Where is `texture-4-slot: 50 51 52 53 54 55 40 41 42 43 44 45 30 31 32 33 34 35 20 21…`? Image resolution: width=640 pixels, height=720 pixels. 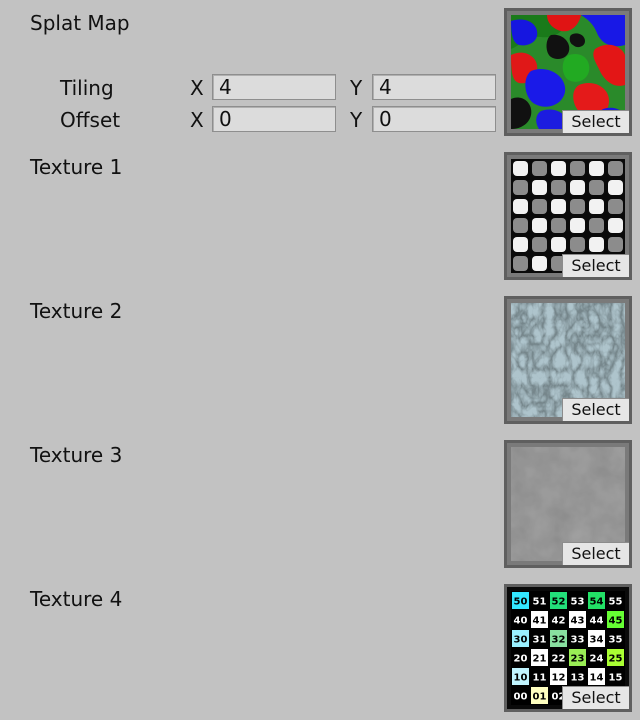
texture-4-slot: 50 51 52 53 54 55 40 41 42 43 44 45 30 31 32 33 34 35 20 21… is located at coordinates (568, 648).